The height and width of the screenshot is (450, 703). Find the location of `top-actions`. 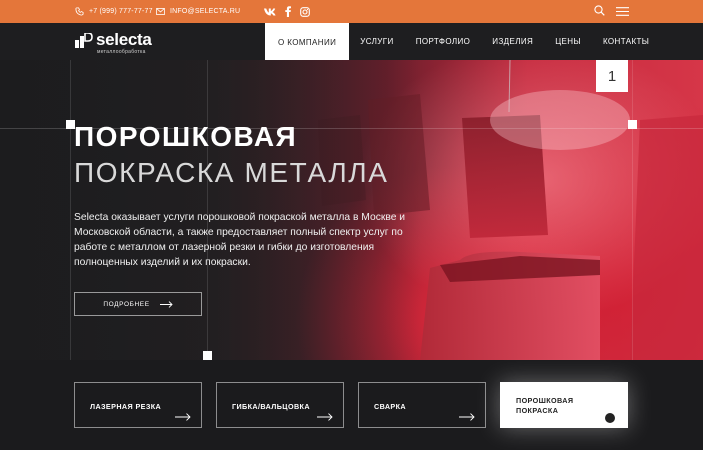

top-actions is located at coordinates (611, 11).